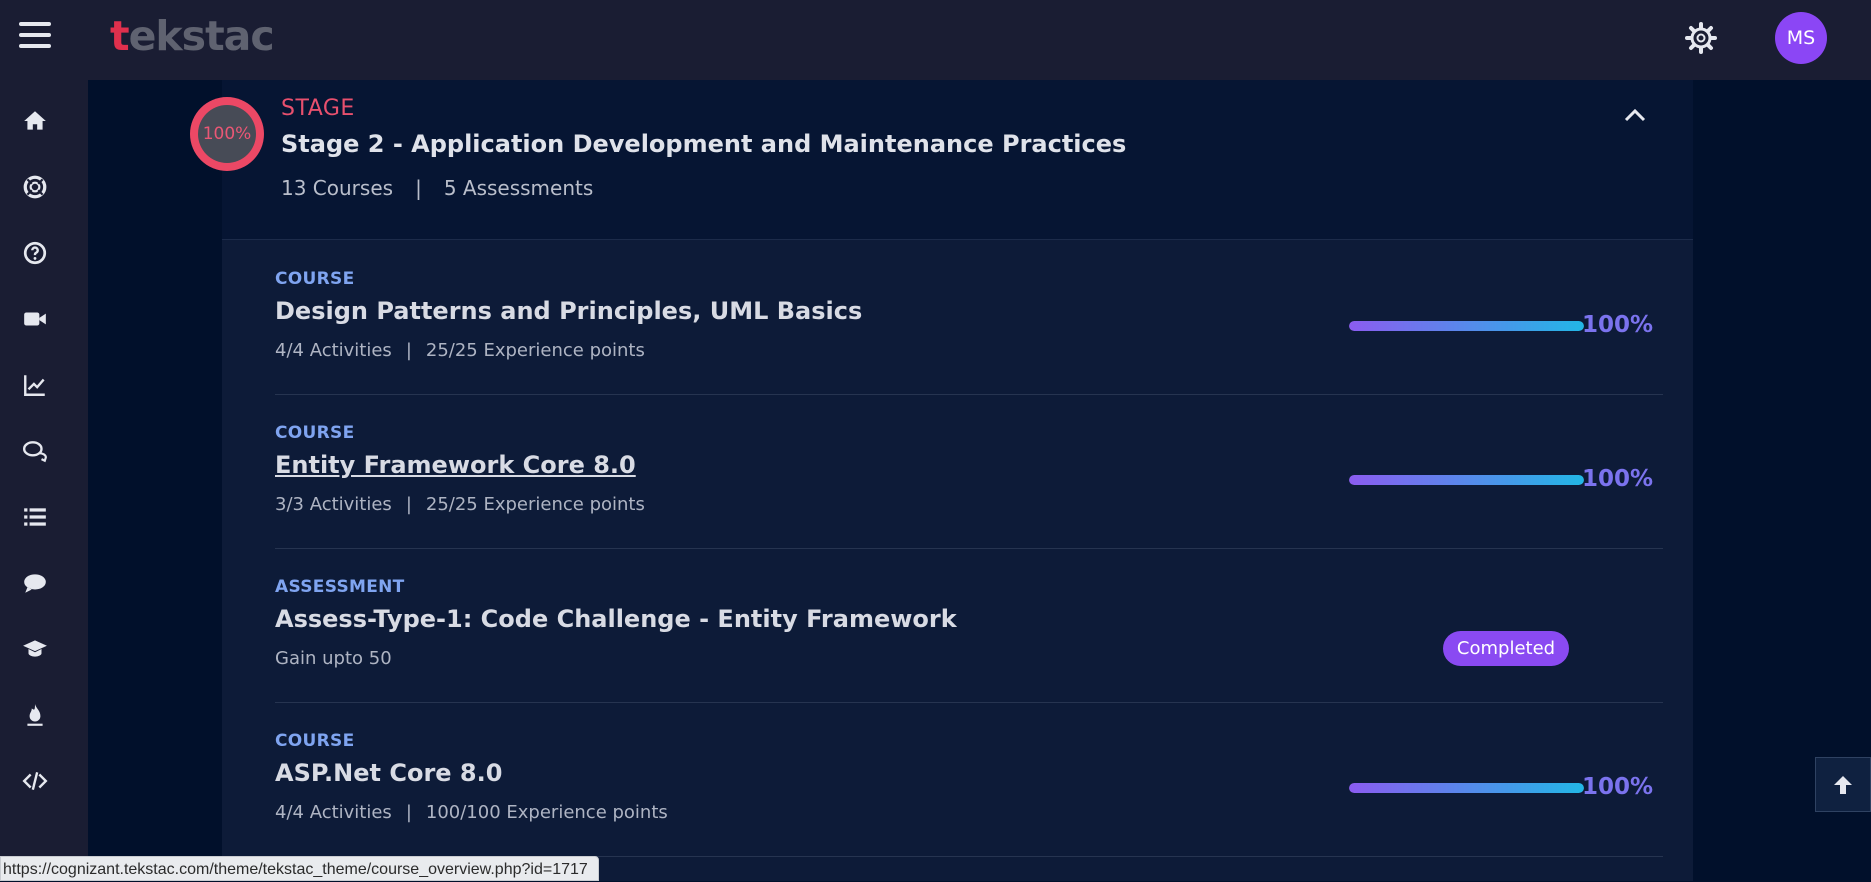 The width and height of the screenshot is (1871, 882). I want to click on chevron-up-icon, so click(1635, 115).